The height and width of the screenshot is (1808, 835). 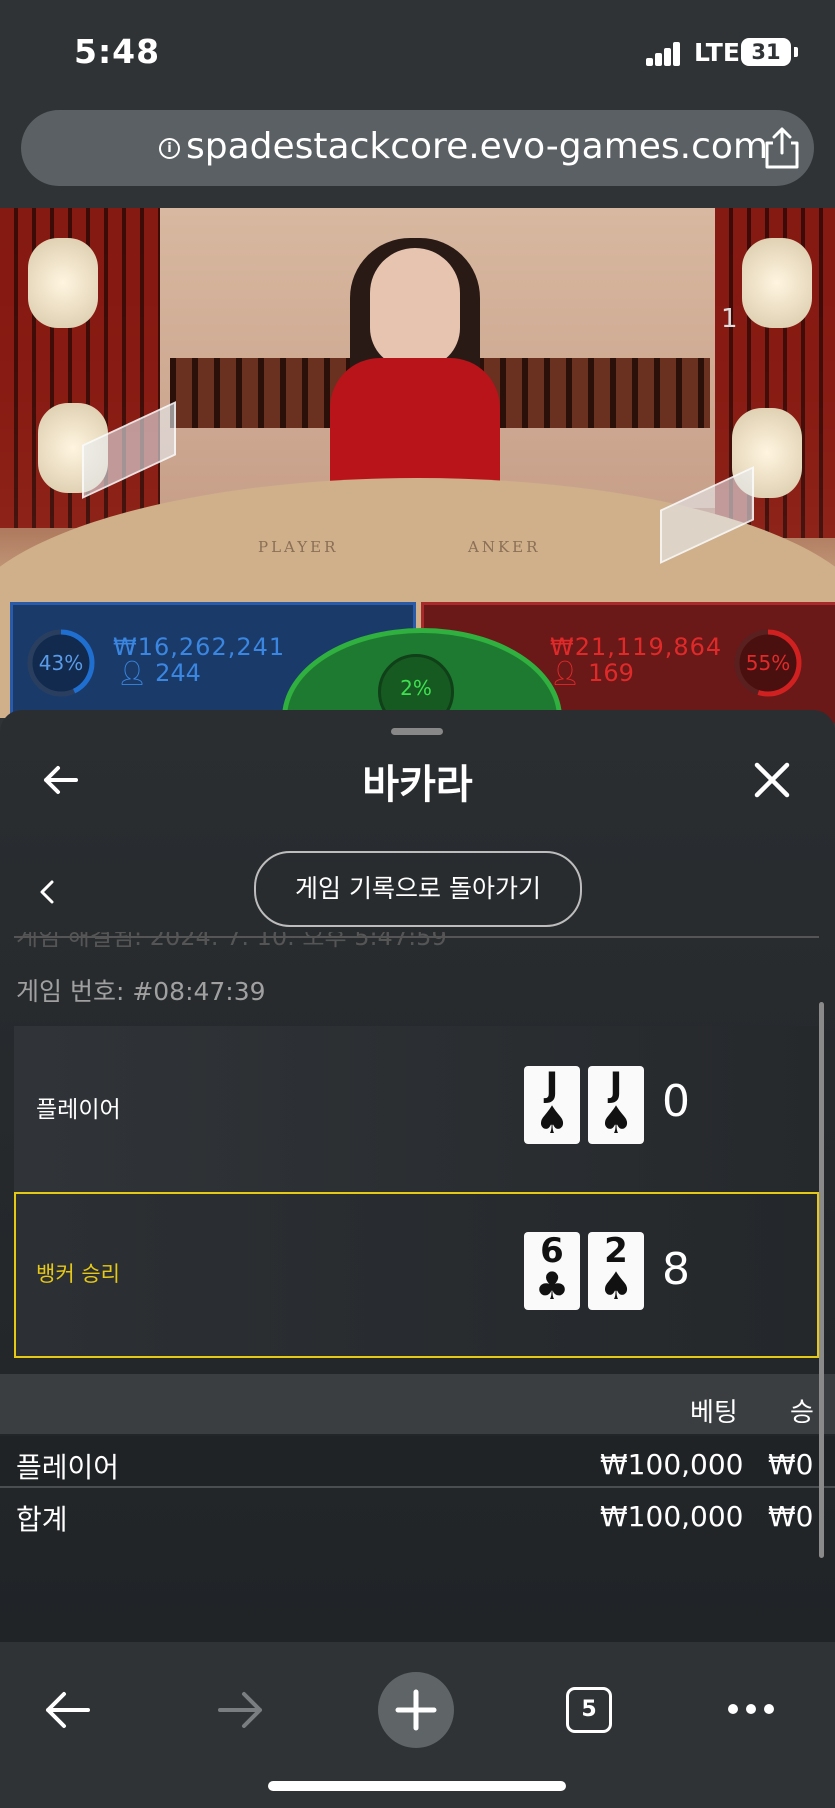 I want to click on banker-hand-row: 뱅커 승리 6 ♣ 2 ♠ 8, so click(x=416, y=1275).